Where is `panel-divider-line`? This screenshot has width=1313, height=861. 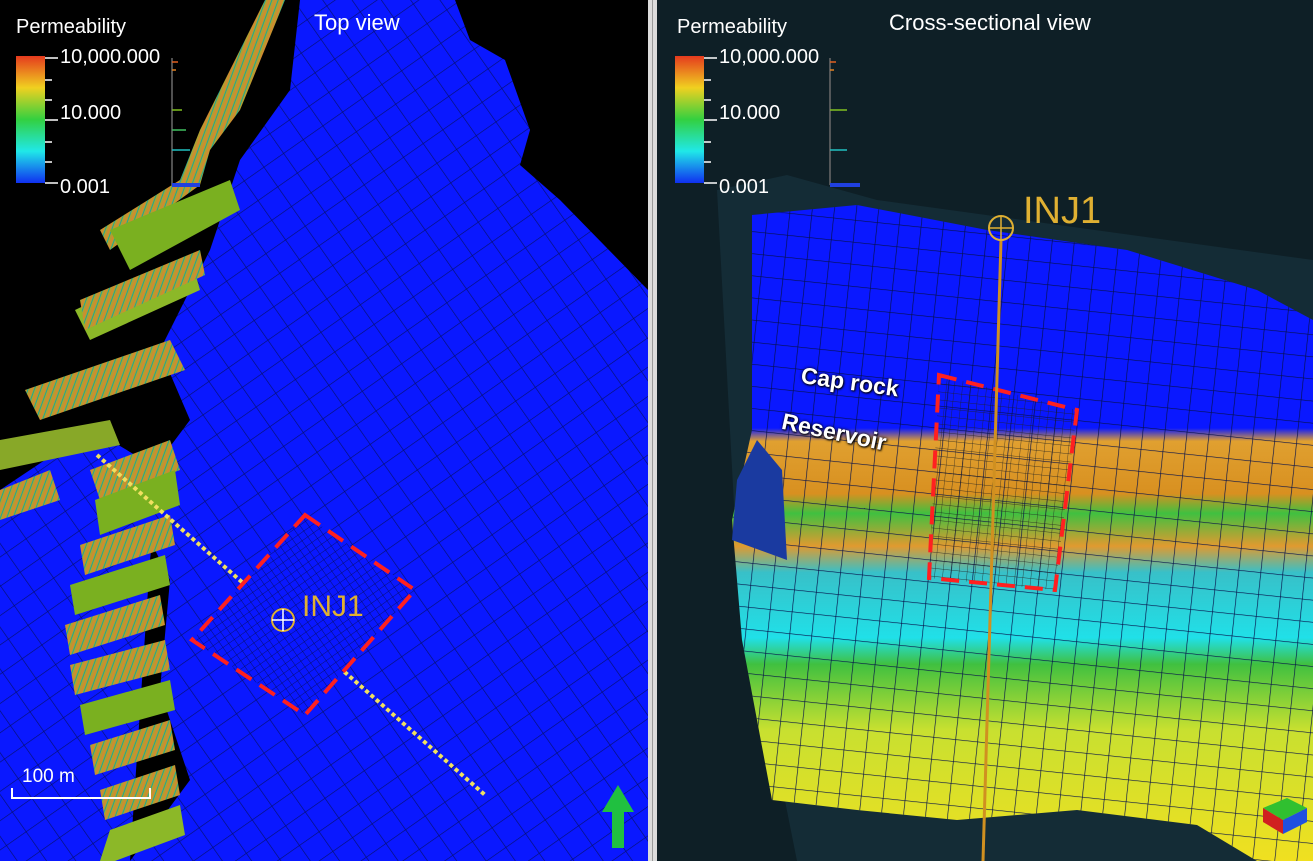 panel-divider-line is located at coordinates (652, 430).